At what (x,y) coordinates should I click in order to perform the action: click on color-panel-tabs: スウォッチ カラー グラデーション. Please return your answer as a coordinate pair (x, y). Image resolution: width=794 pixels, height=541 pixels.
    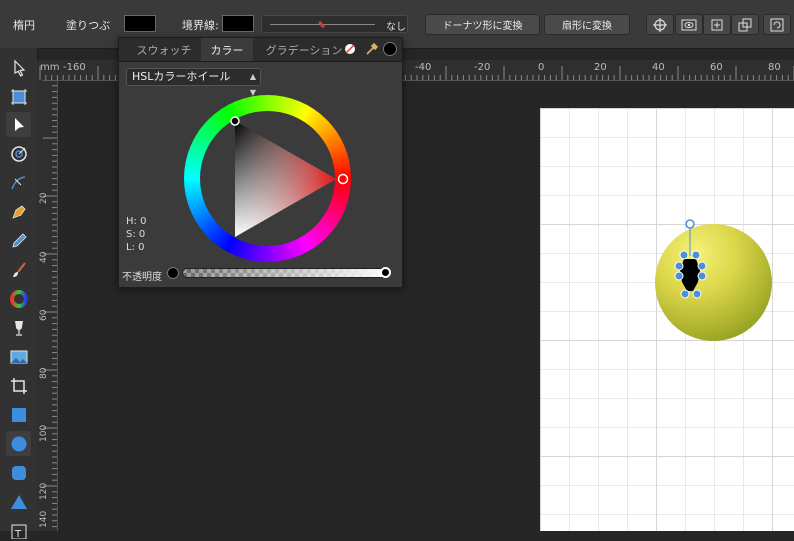
    Looking at the image, I should click on (260, 50).